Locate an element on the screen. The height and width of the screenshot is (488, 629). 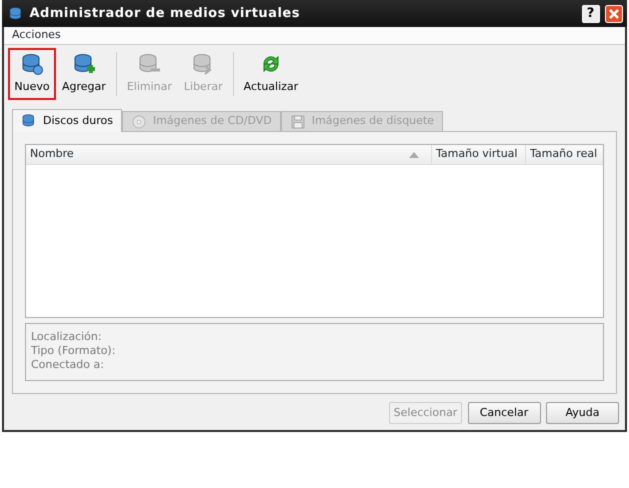
close-icon is located at coordinates (614, 13).